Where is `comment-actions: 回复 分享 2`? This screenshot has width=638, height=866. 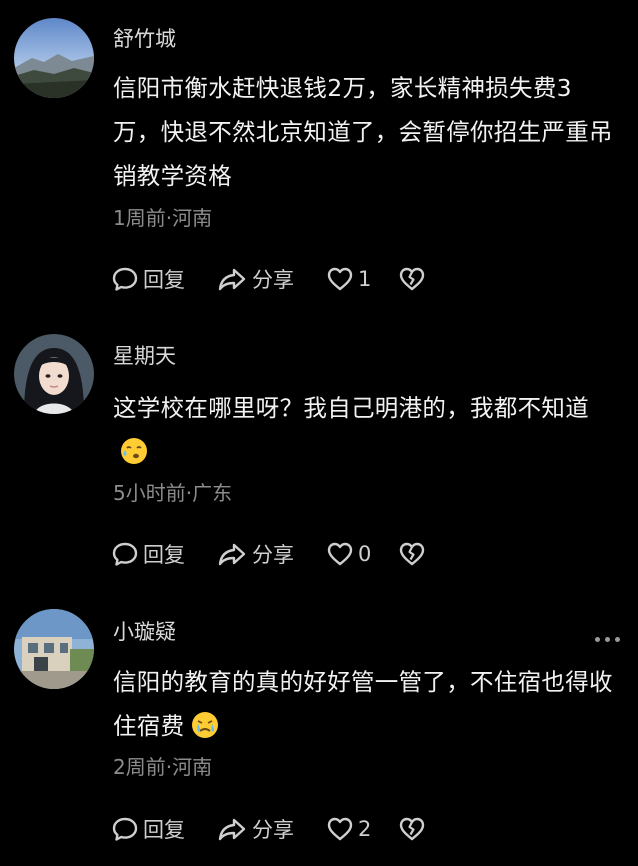
comment-actions: 回复 分享 2 is located at coordinates (268, 829).